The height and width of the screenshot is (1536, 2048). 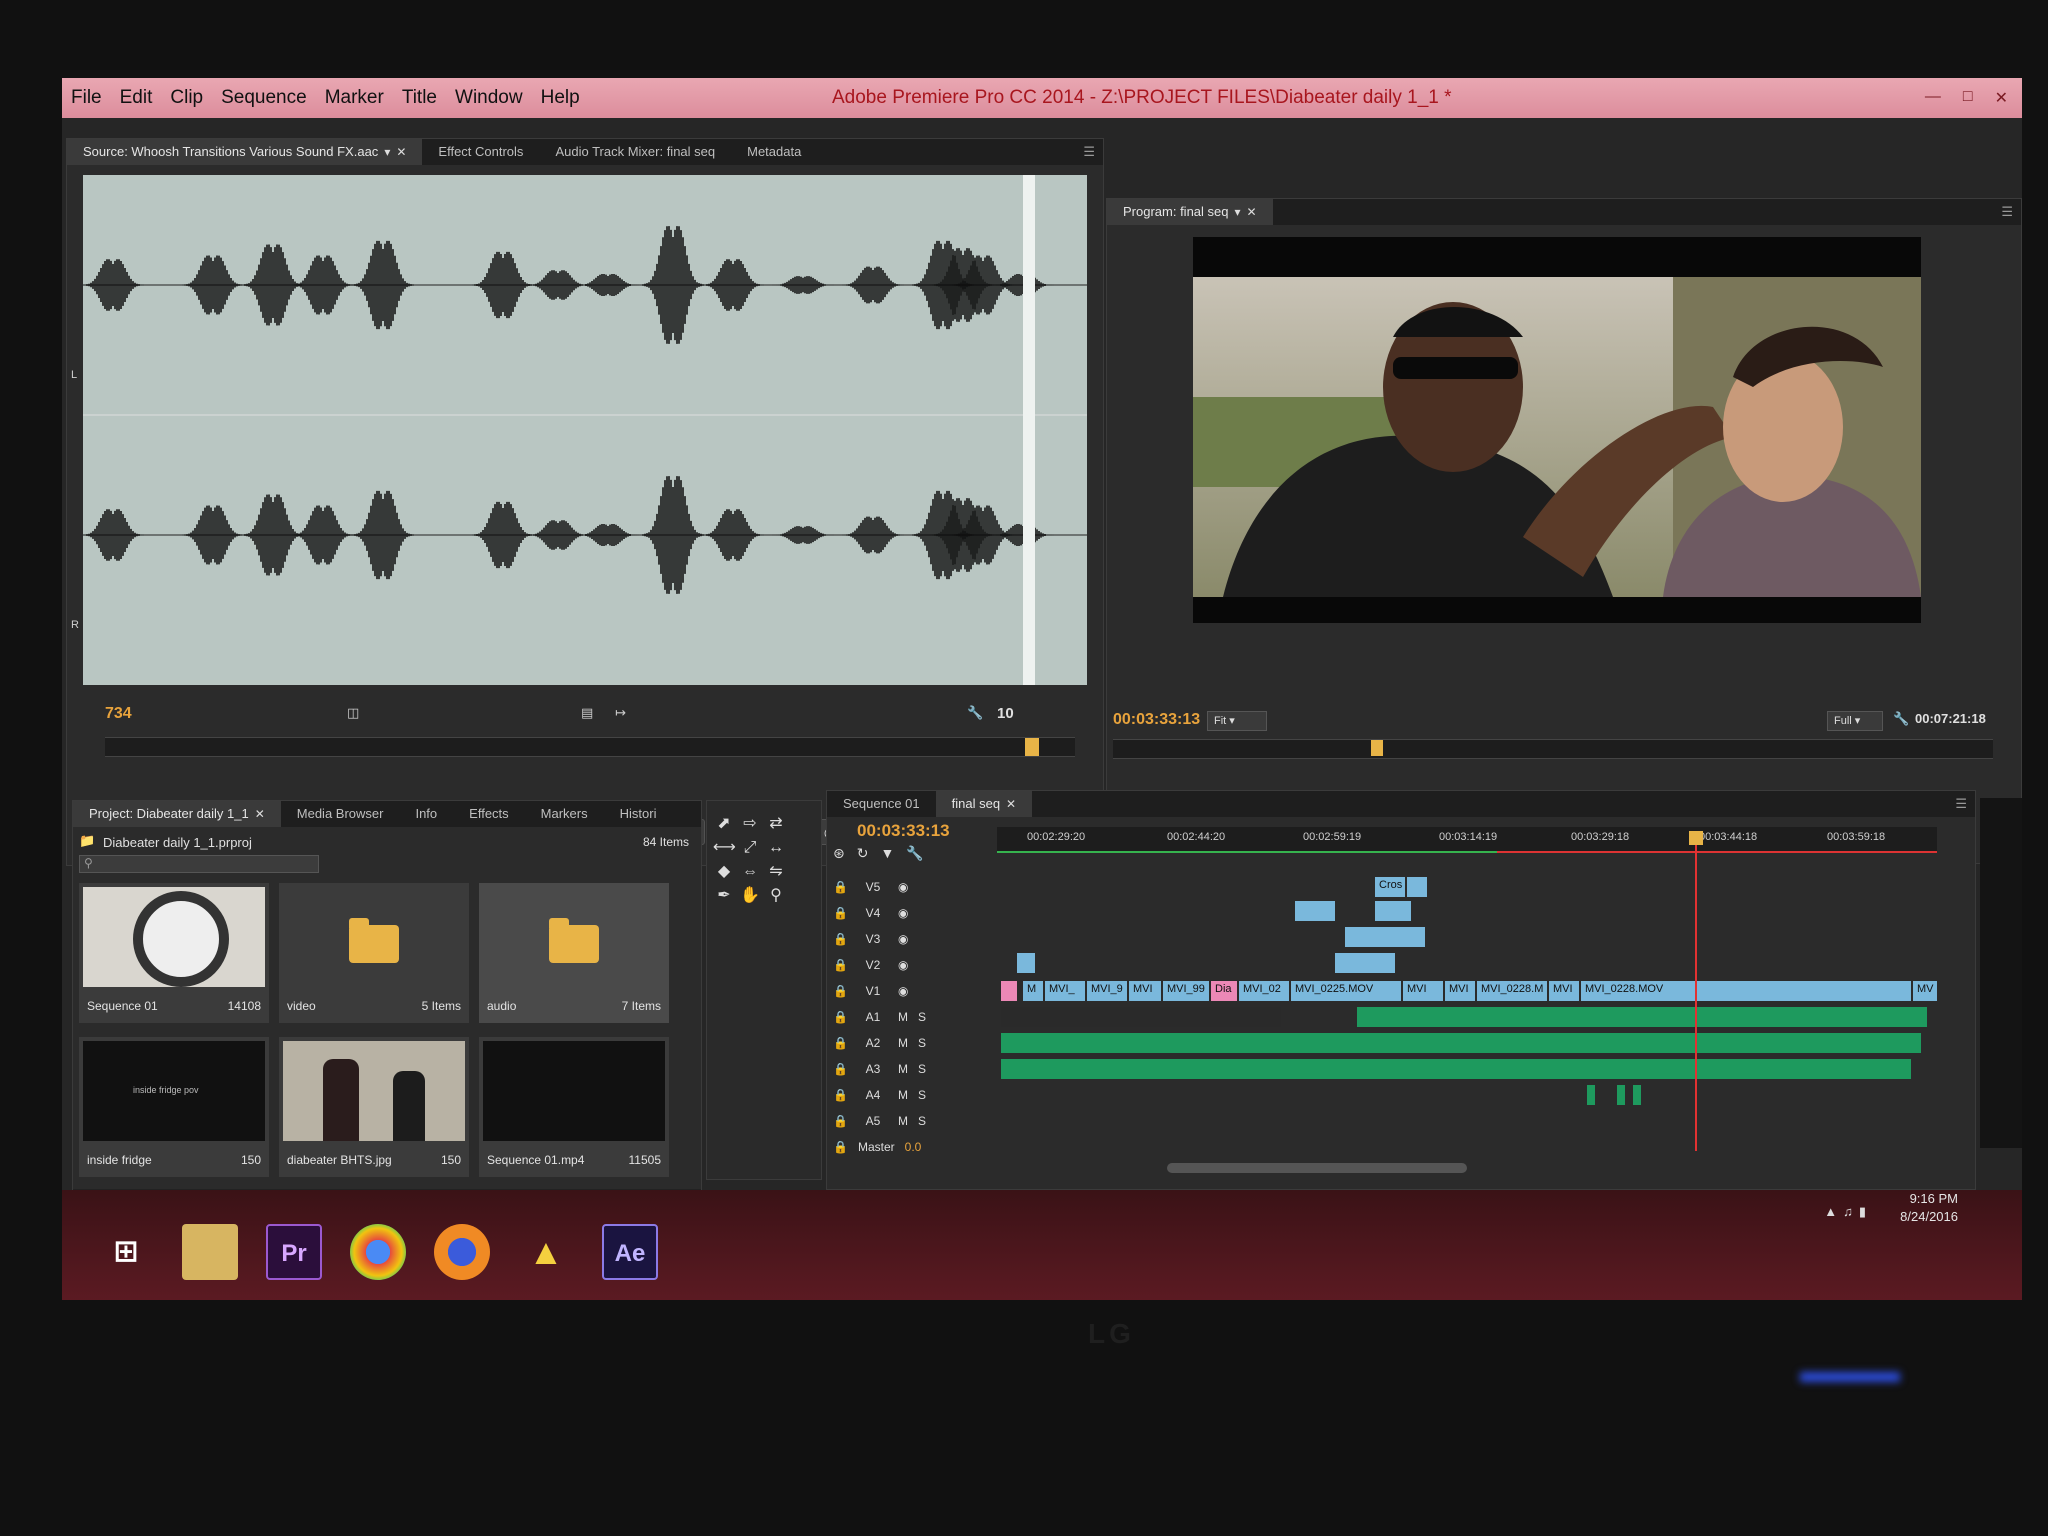 I want to click on tab-metadata: Metadata, so click(x=774, y=152).